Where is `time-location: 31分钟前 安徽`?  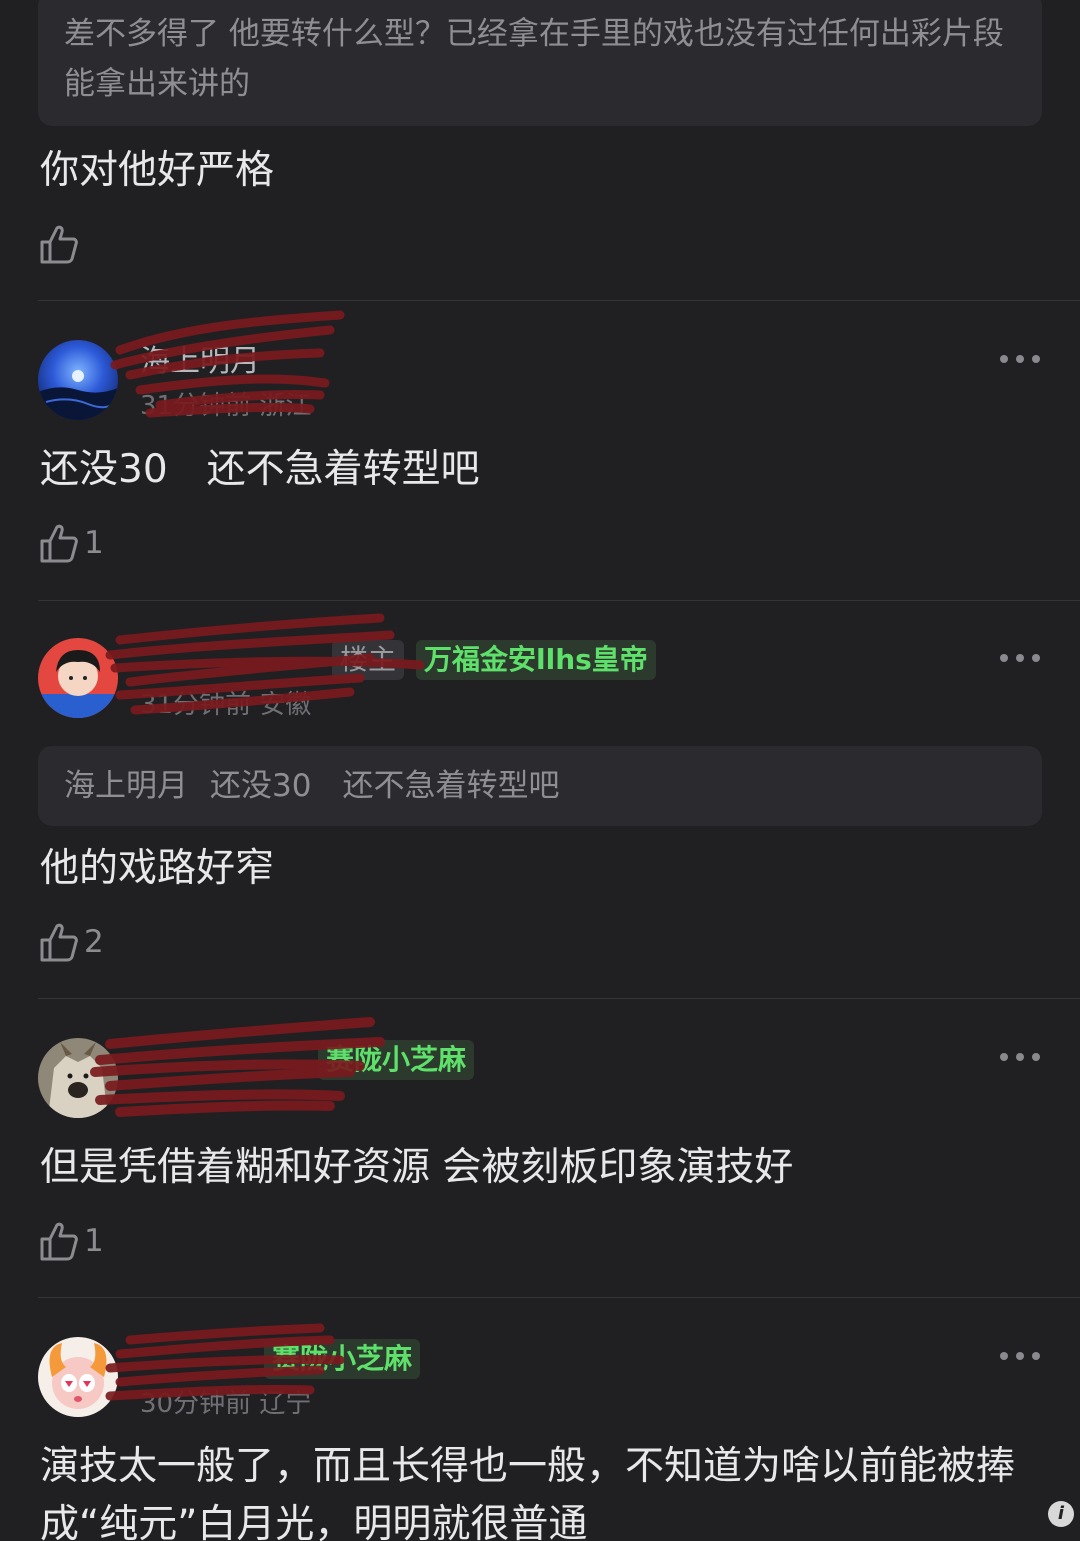
time-location: 31分钟前 安徽 is located at coordinates (226, 704).